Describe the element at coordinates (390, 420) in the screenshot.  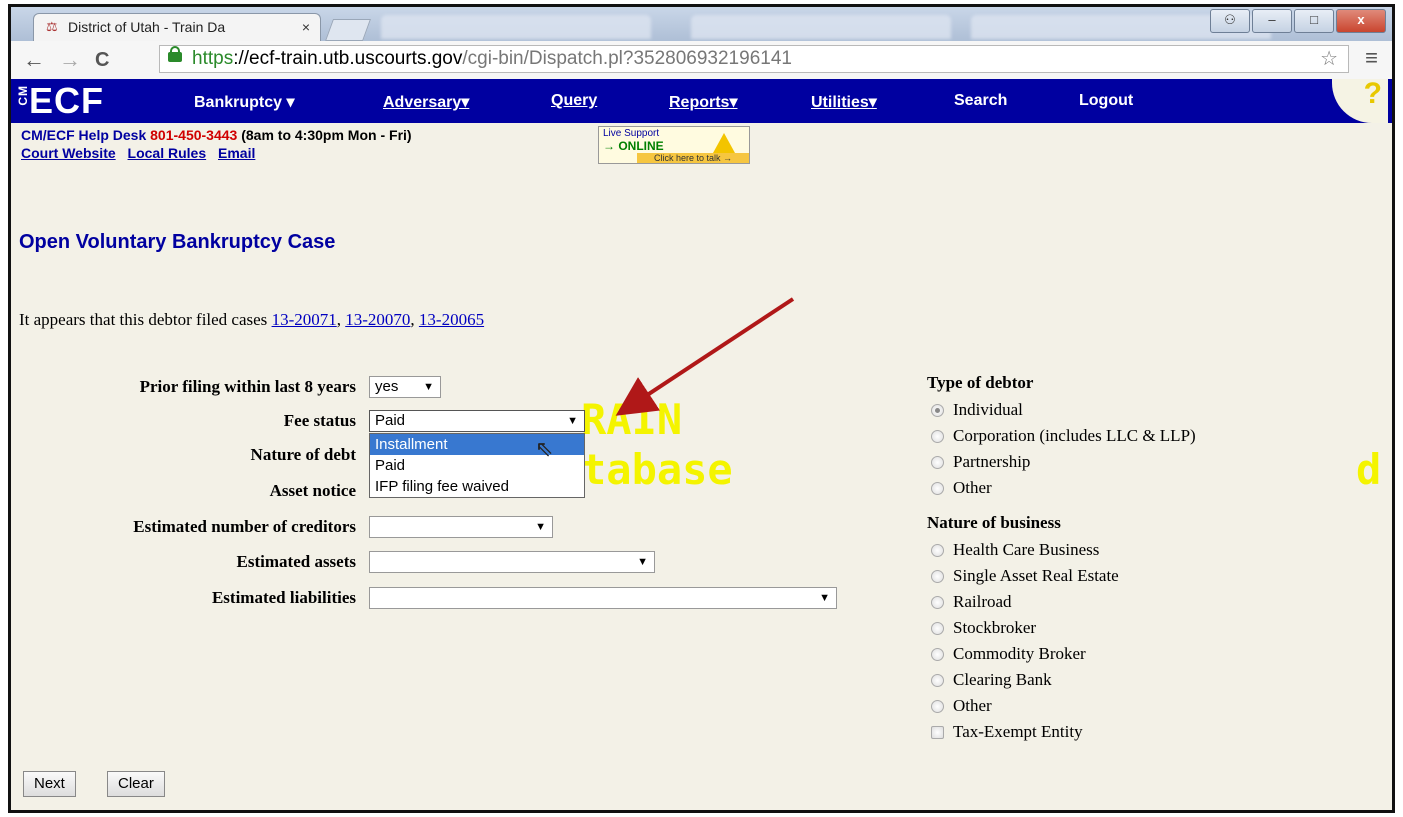
I see `fee-status-value: Paid` at that location.